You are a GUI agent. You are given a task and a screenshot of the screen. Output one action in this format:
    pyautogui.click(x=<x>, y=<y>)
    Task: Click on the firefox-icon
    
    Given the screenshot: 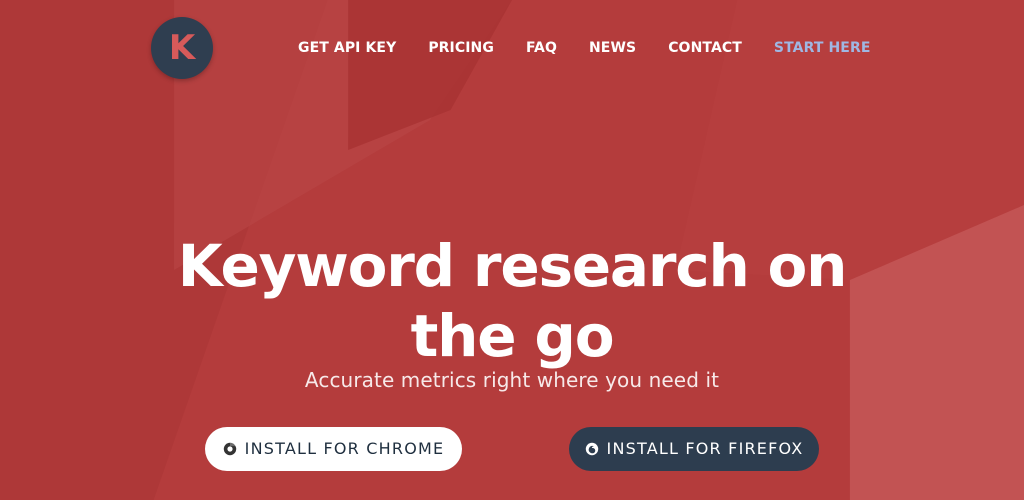 What is the action you would take?
    pyautogui.click(x=592, y=449)
    